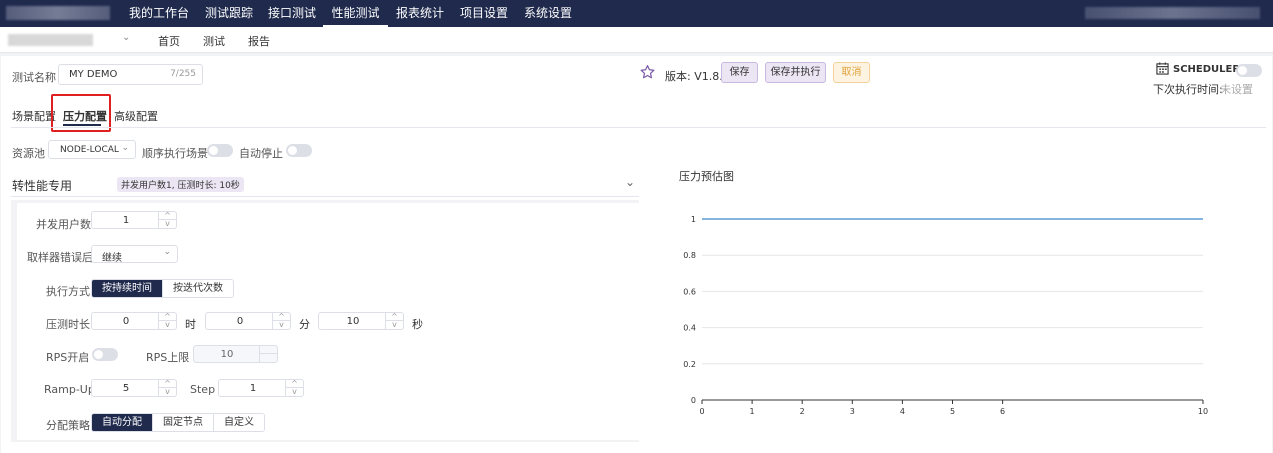  What do you see at coordinates (693, 400) in the screenshot?
I see `y-tick-label: 0` at bounding box center [693, 400].